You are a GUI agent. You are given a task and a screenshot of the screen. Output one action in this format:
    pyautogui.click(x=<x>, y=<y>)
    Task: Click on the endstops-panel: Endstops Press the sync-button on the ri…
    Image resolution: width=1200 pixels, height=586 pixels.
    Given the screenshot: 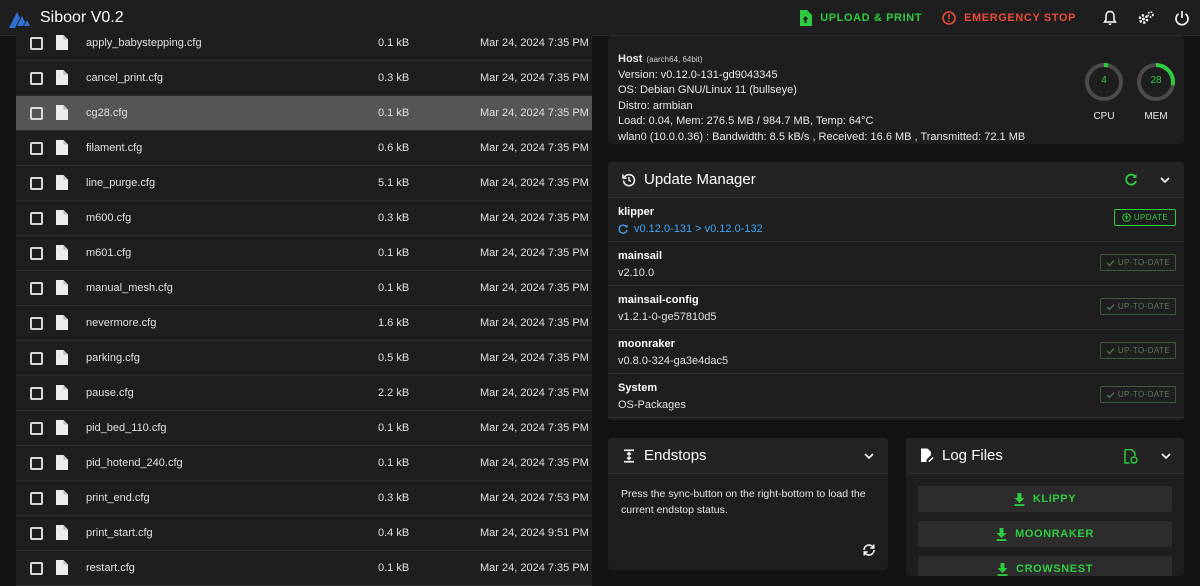 What is the action you would take?
    pyautogui.click(x=748, y=504)
    